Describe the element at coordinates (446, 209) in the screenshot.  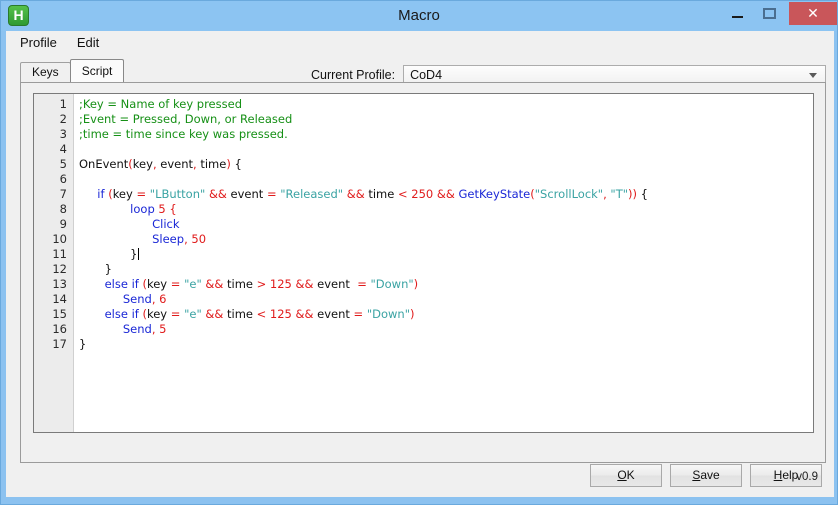
I see `code-line: loop 5 {` at that location.